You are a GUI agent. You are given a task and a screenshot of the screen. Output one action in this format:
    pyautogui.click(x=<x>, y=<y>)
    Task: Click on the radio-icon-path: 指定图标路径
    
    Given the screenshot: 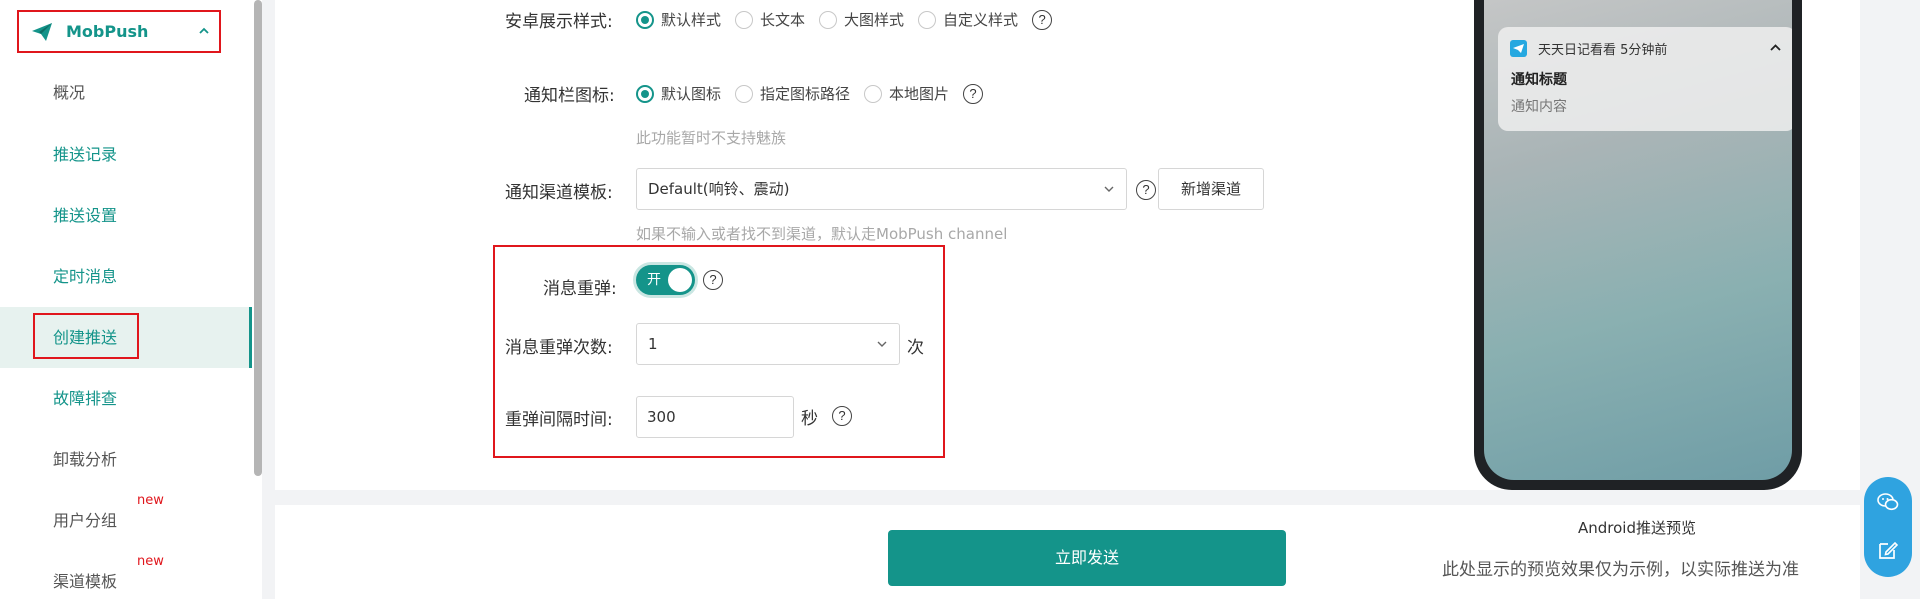 What is the action you would take?
    pyautogui.click(x=792, y=93)
    